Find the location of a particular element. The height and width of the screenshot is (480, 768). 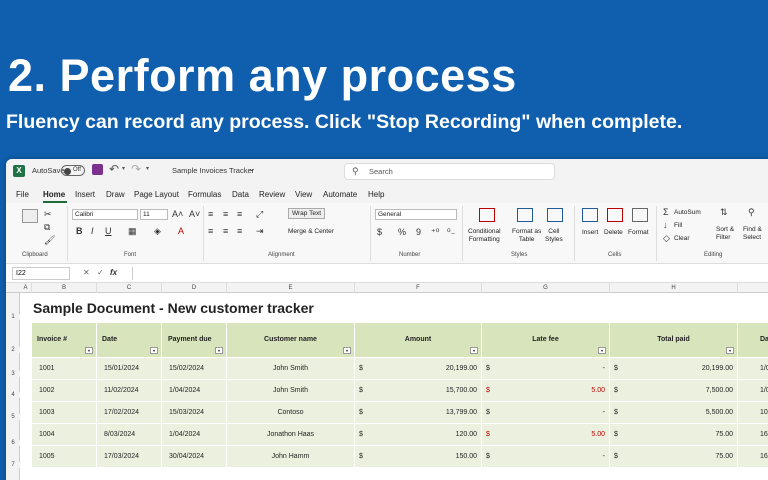

table-cell-due: 30/04/2024 is located at coordinates (194, 457).